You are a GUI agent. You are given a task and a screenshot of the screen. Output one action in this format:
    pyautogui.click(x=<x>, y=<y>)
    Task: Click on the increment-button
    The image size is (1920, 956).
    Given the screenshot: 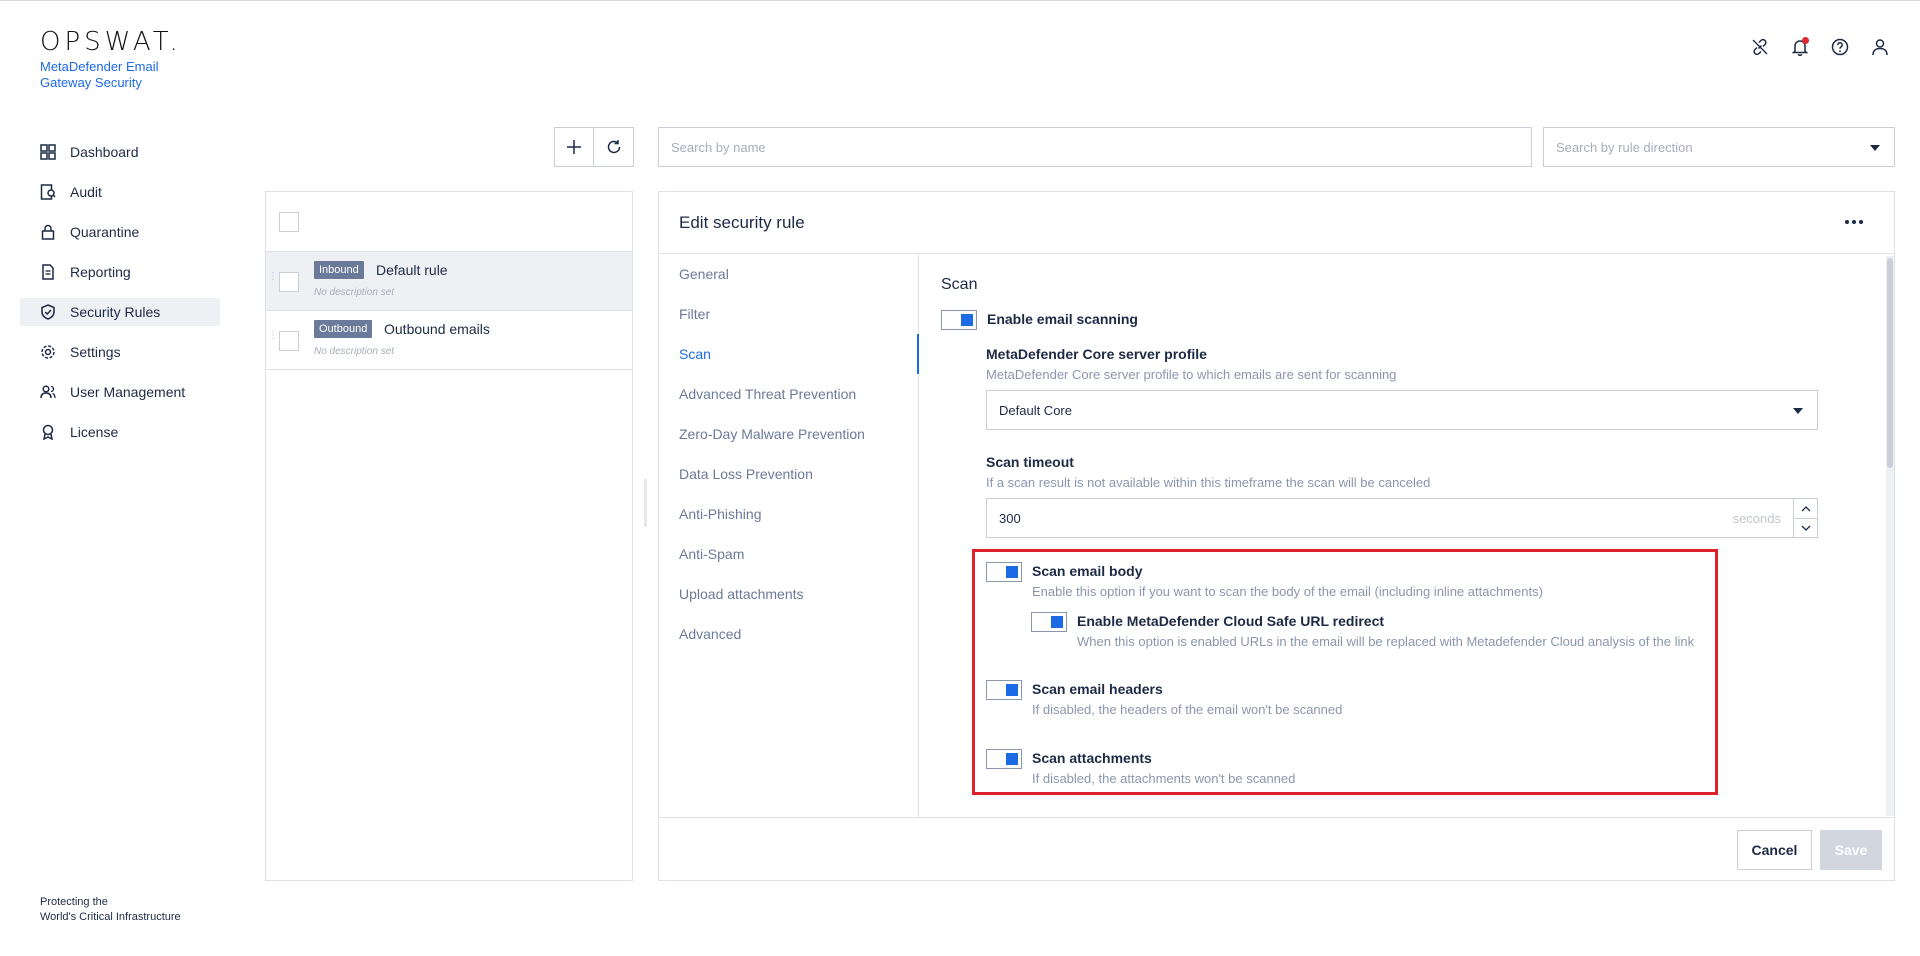 What is the action you would take?
    pyautogui.click(x=1805, y=508)
    